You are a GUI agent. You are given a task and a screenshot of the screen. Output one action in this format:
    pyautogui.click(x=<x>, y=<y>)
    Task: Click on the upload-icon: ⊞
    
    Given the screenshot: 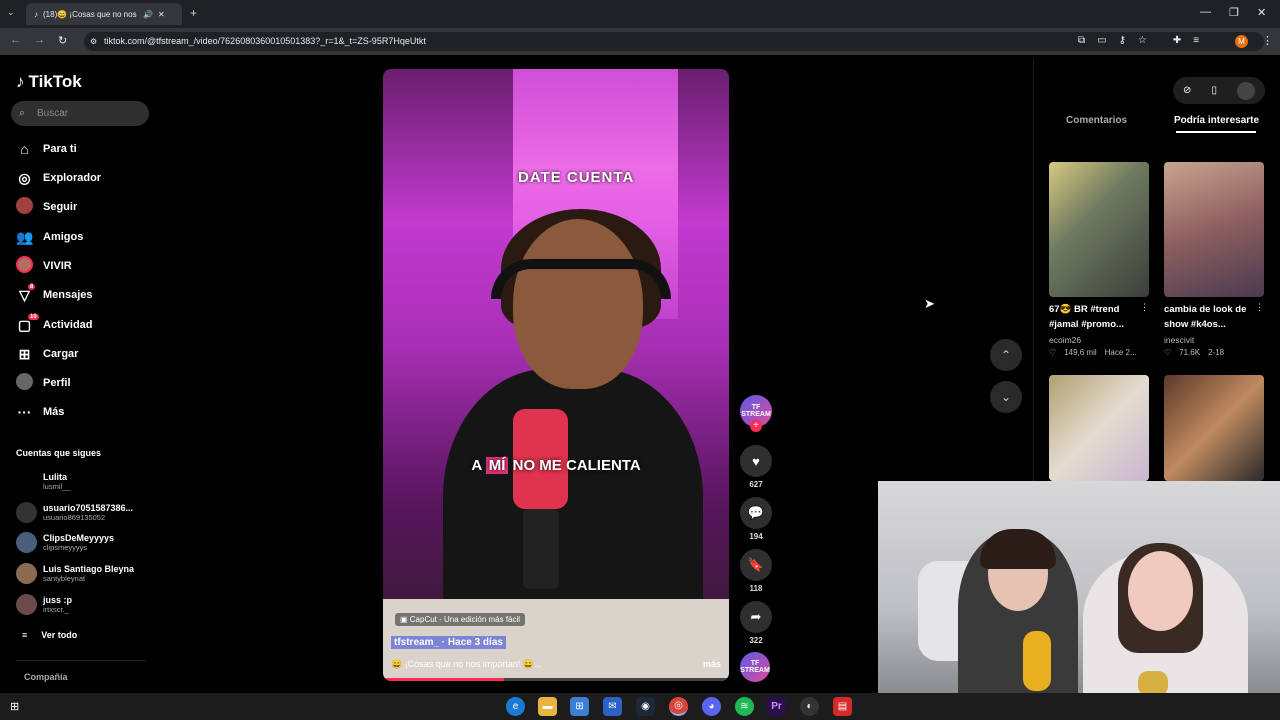 What is the action you would take?
    pyautogui.click(x=24, y=353)
    